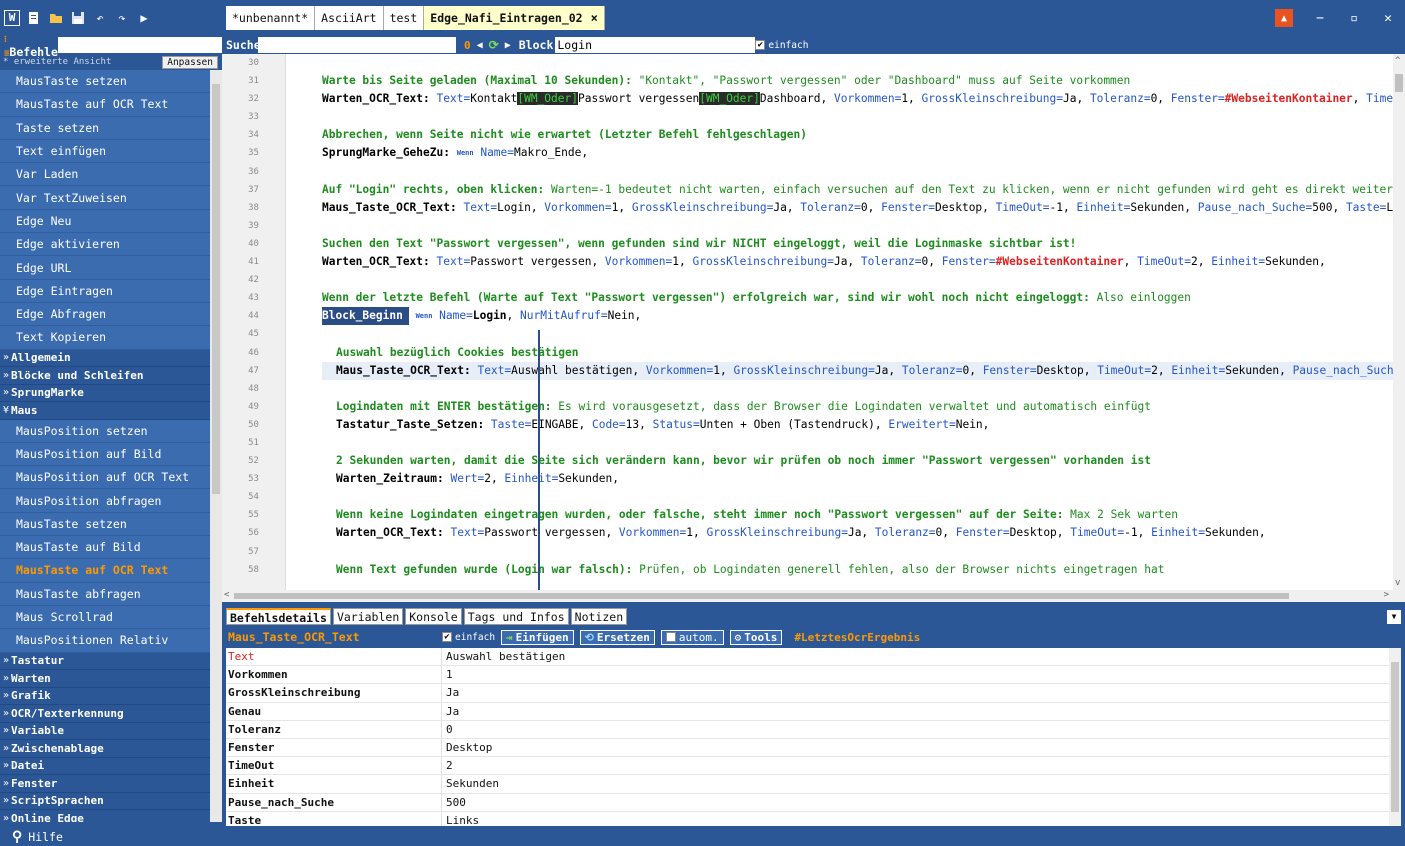  I want to click on command-item: MausTaste abfragen, so click(105, 594).